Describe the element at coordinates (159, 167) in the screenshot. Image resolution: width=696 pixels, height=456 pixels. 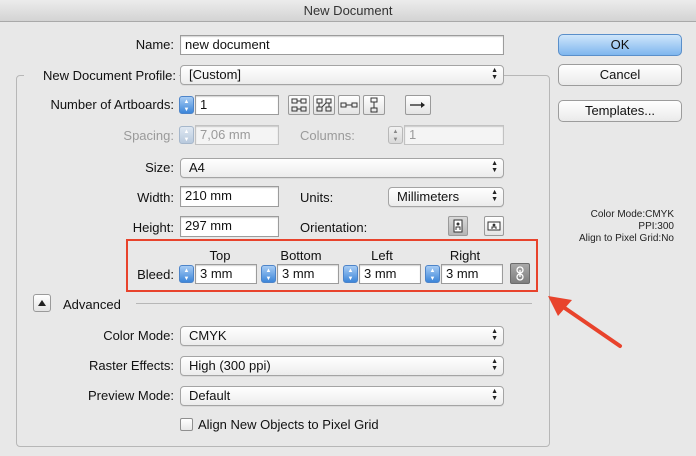
I see `size-label: Size:` at that location.